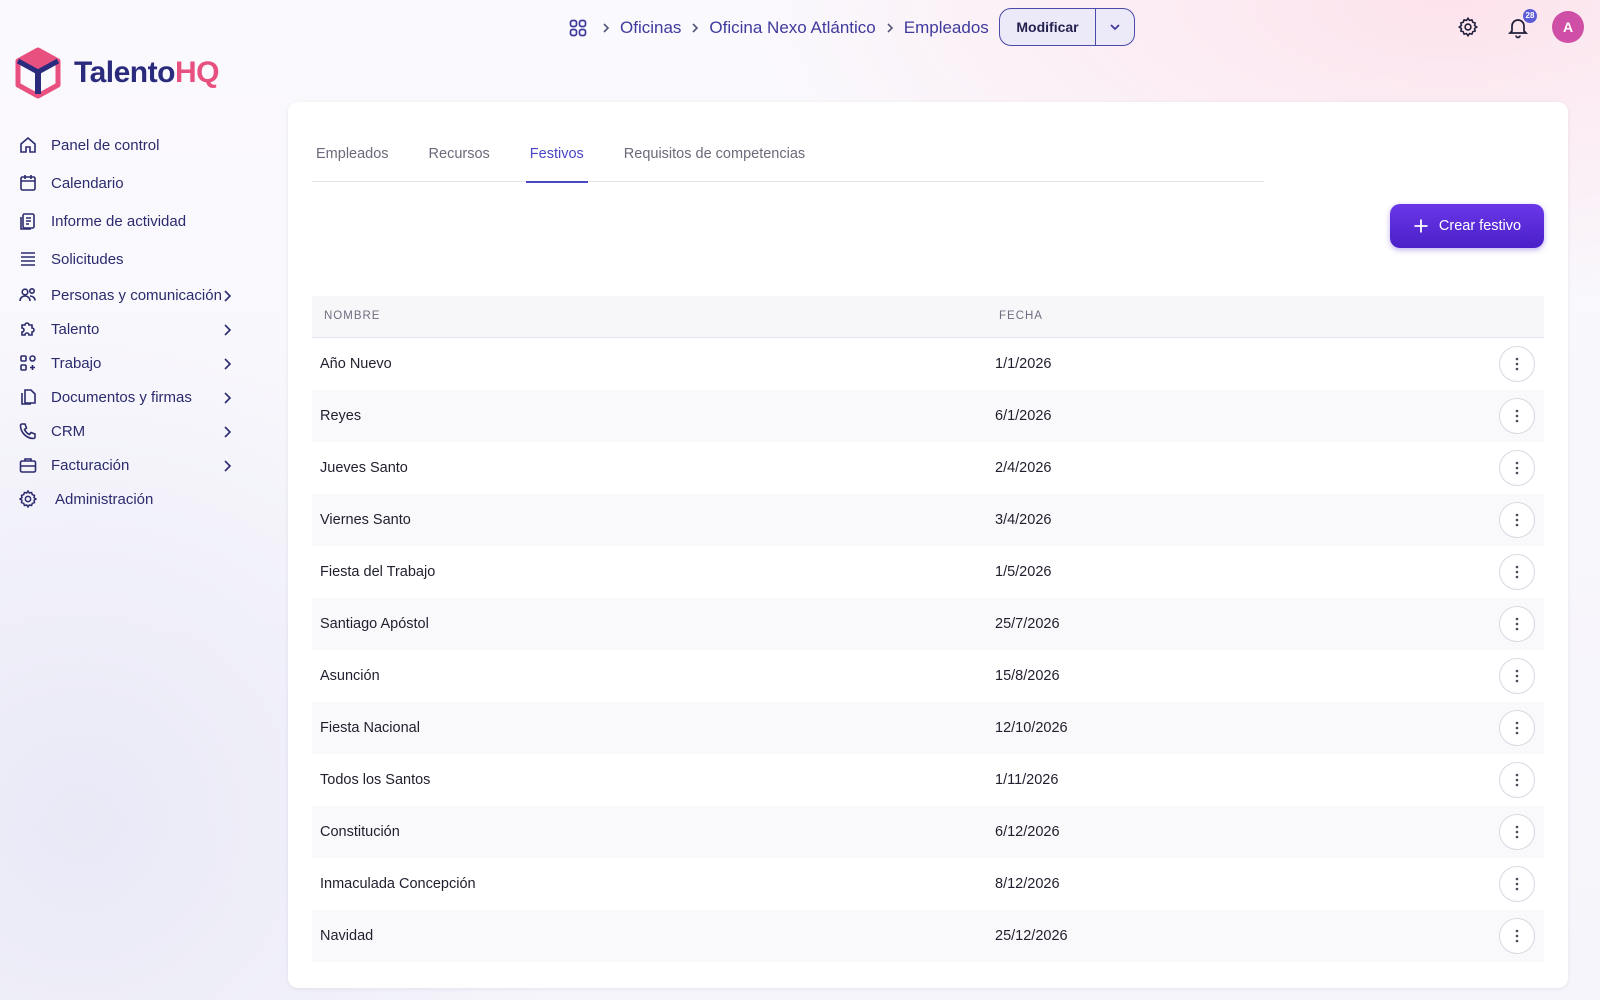  What do you see at coordinates (28, 465) in the screenshot?
I see `briefcase-icon` at bounding box center [28, 465].